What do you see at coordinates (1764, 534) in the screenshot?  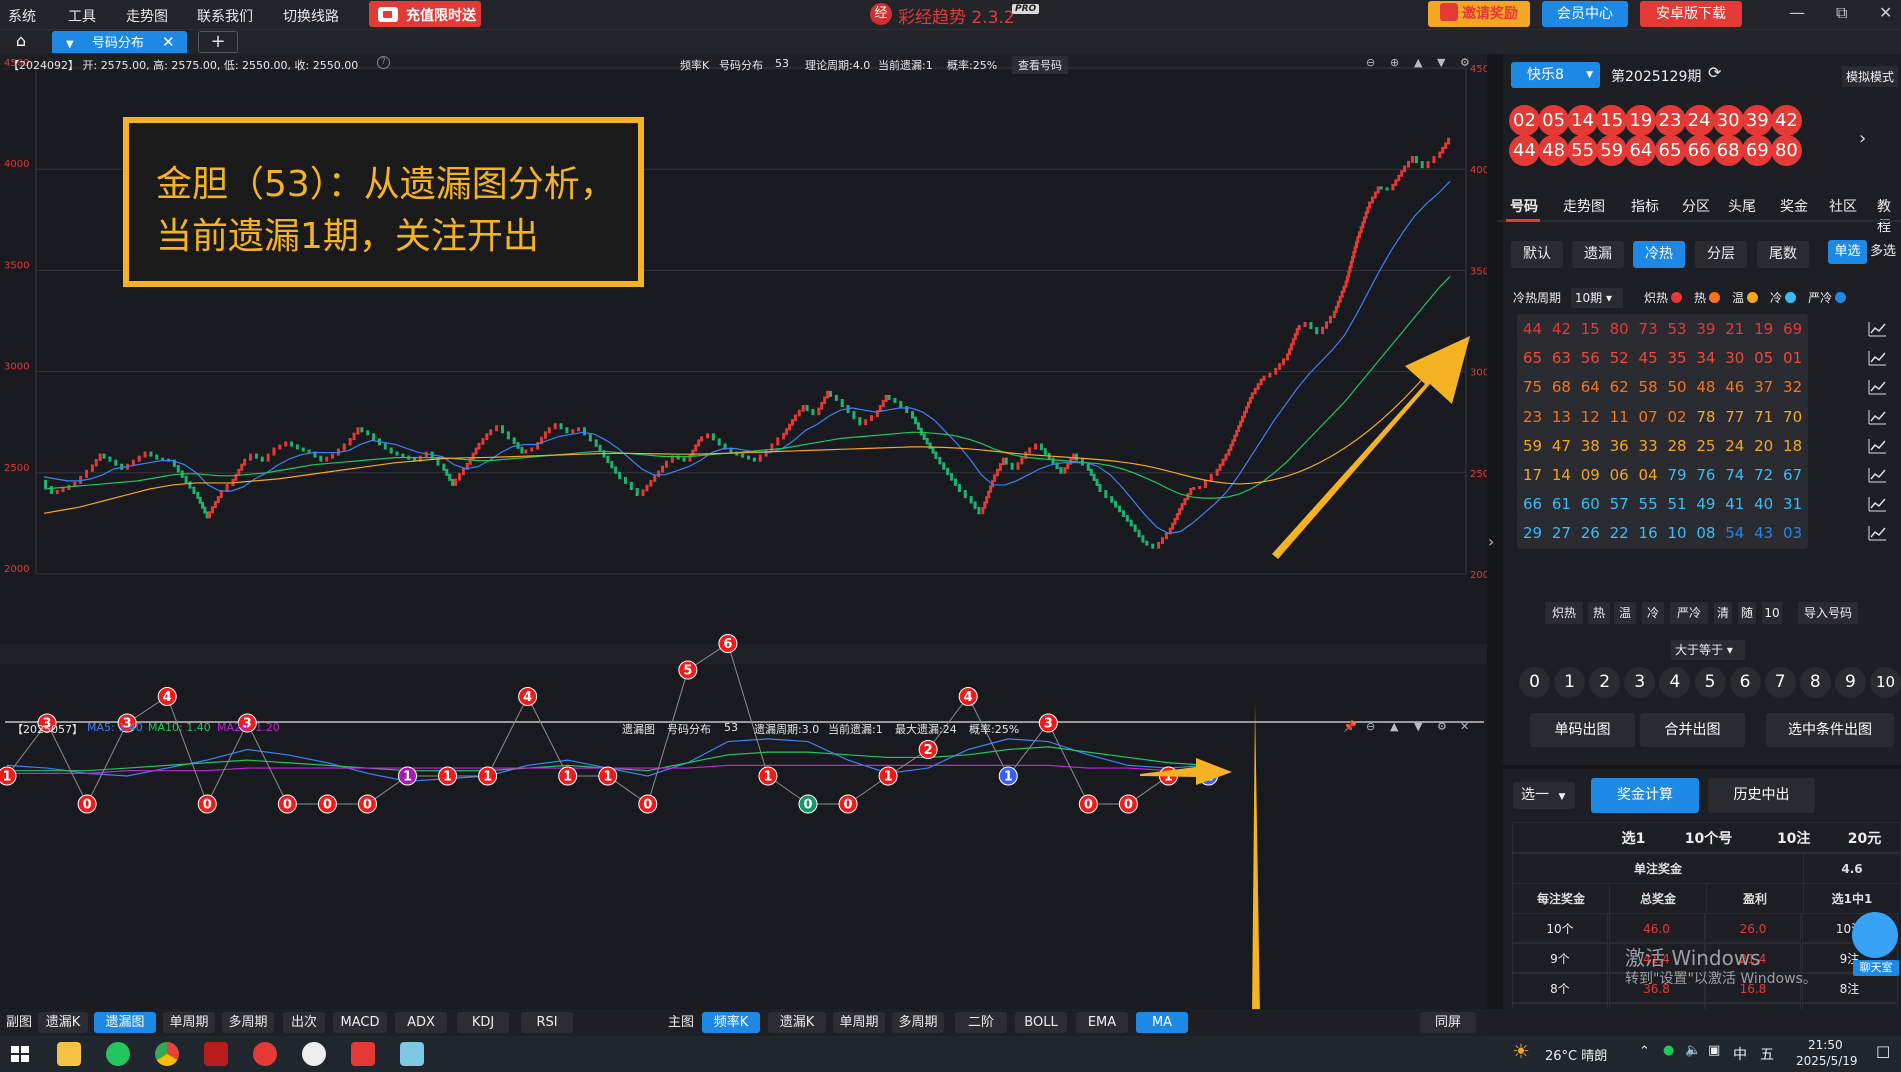 I see `number-cell: 43` at bounding box center [1764, 534].